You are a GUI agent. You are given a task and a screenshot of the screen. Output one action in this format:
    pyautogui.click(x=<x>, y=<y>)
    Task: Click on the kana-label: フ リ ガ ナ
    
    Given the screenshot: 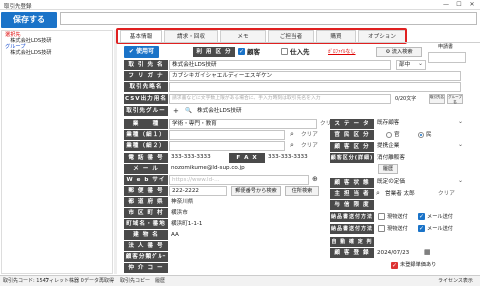 What is the action you would take?
    pyautogui.click(x=146, y=76)
    